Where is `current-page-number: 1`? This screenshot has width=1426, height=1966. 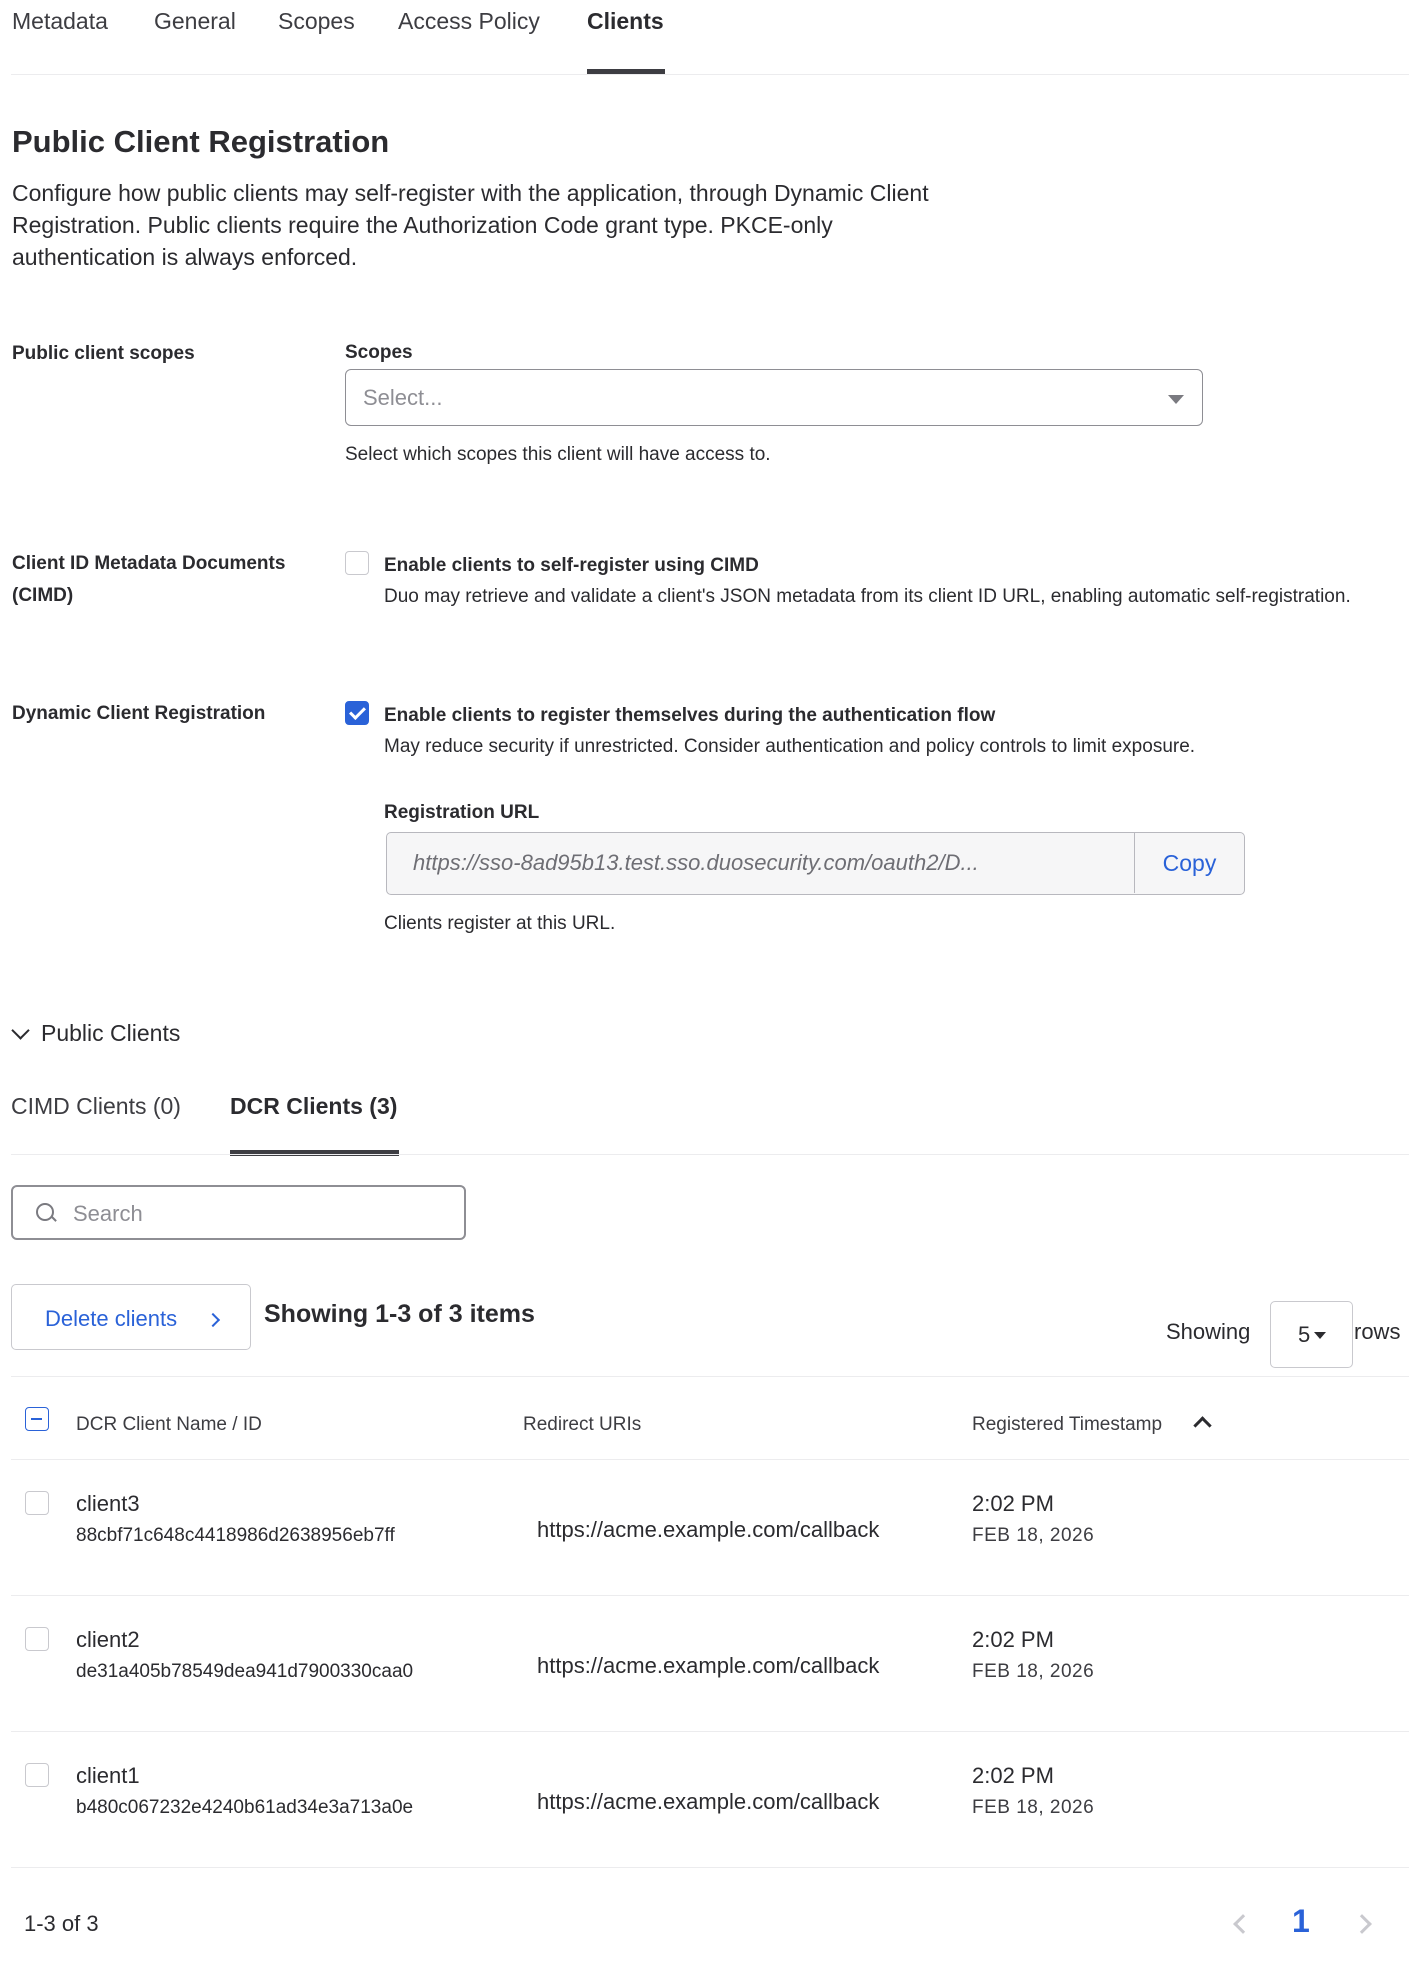
current-page-number: 1 is located at coordinates (1301, 1921).